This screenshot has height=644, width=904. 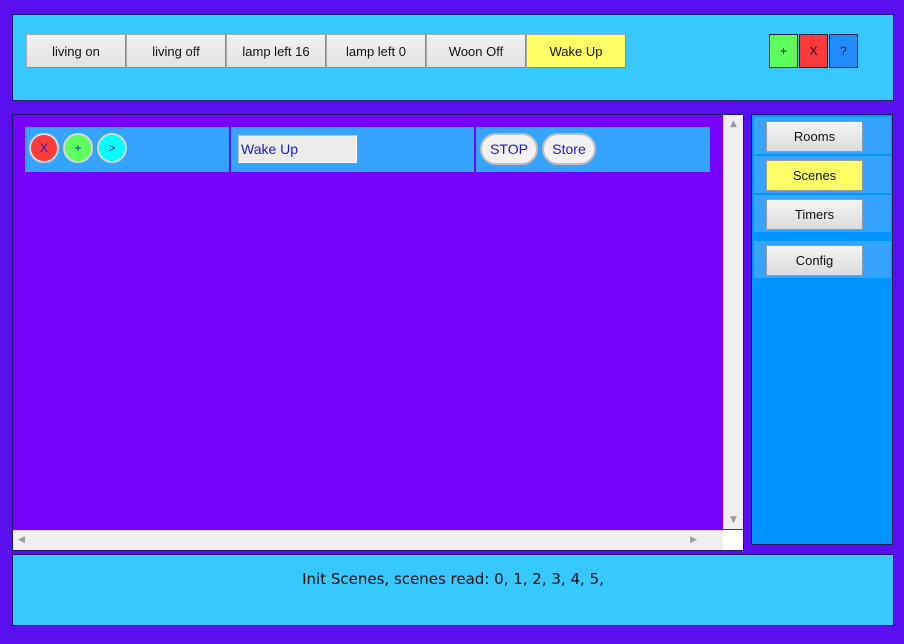 I want to click on scrollbar-corner, so click(x=733, y=540).